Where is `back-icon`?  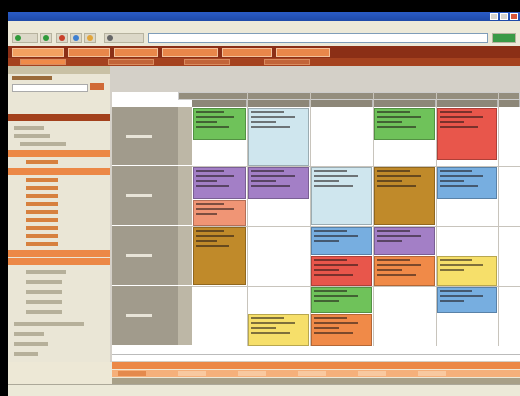
back-icon is located at coordinates (18, 38).